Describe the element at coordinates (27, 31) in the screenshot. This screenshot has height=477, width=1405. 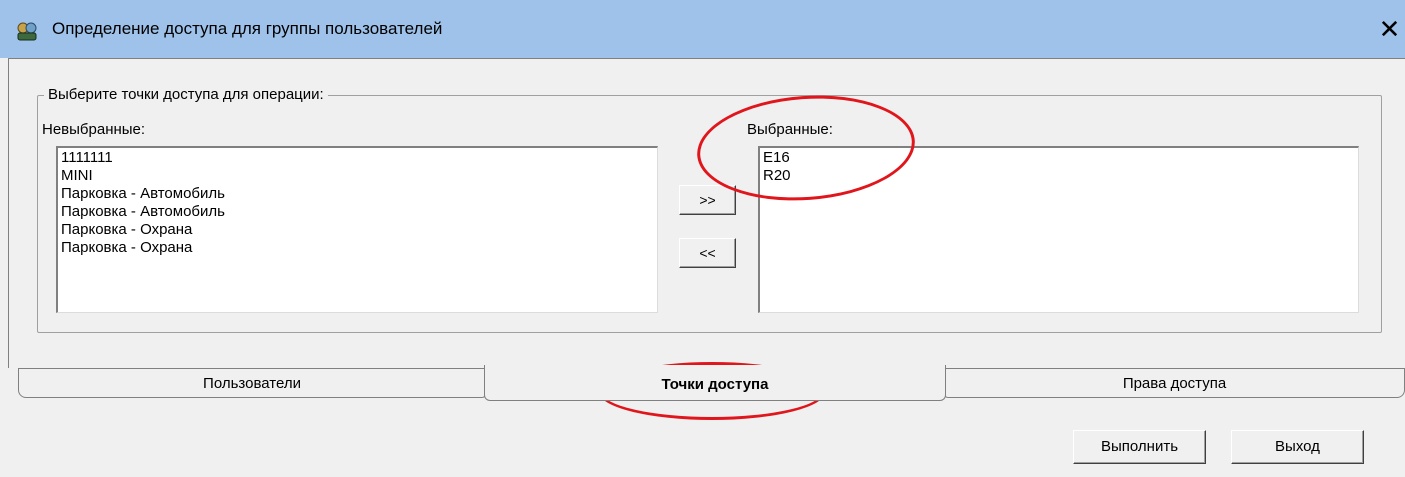
I see `users-group-icon` at that location.